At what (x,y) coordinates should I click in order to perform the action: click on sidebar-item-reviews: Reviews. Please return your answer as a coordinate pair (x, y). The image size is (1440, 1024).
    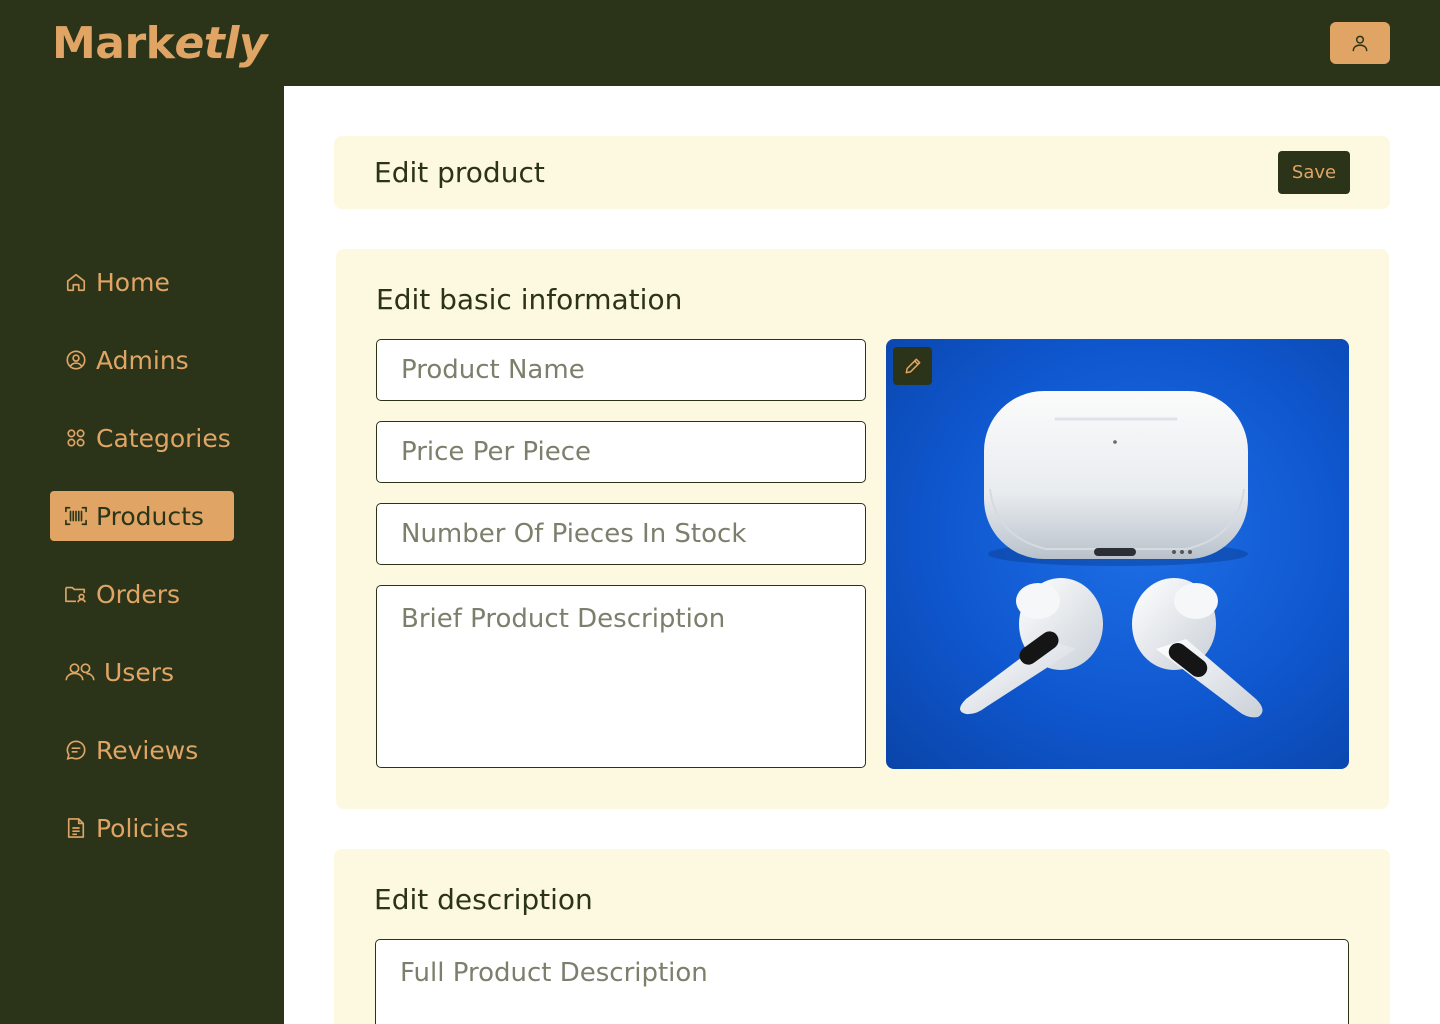
    Looking at the image, I should click on (142, 750).